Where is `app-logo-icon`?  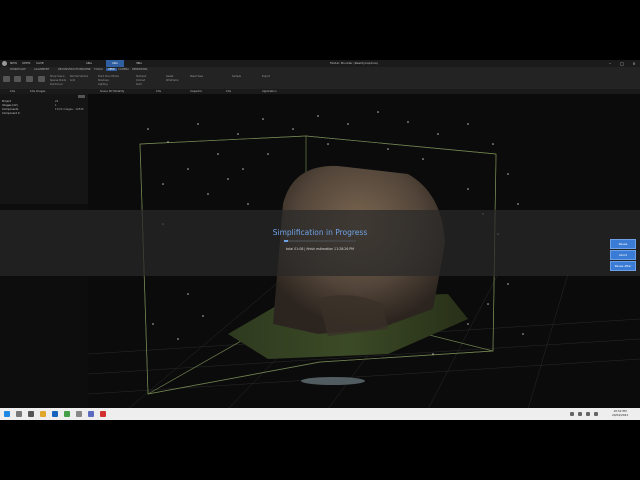
app-logo-icon is located at coordinates (4, 63).